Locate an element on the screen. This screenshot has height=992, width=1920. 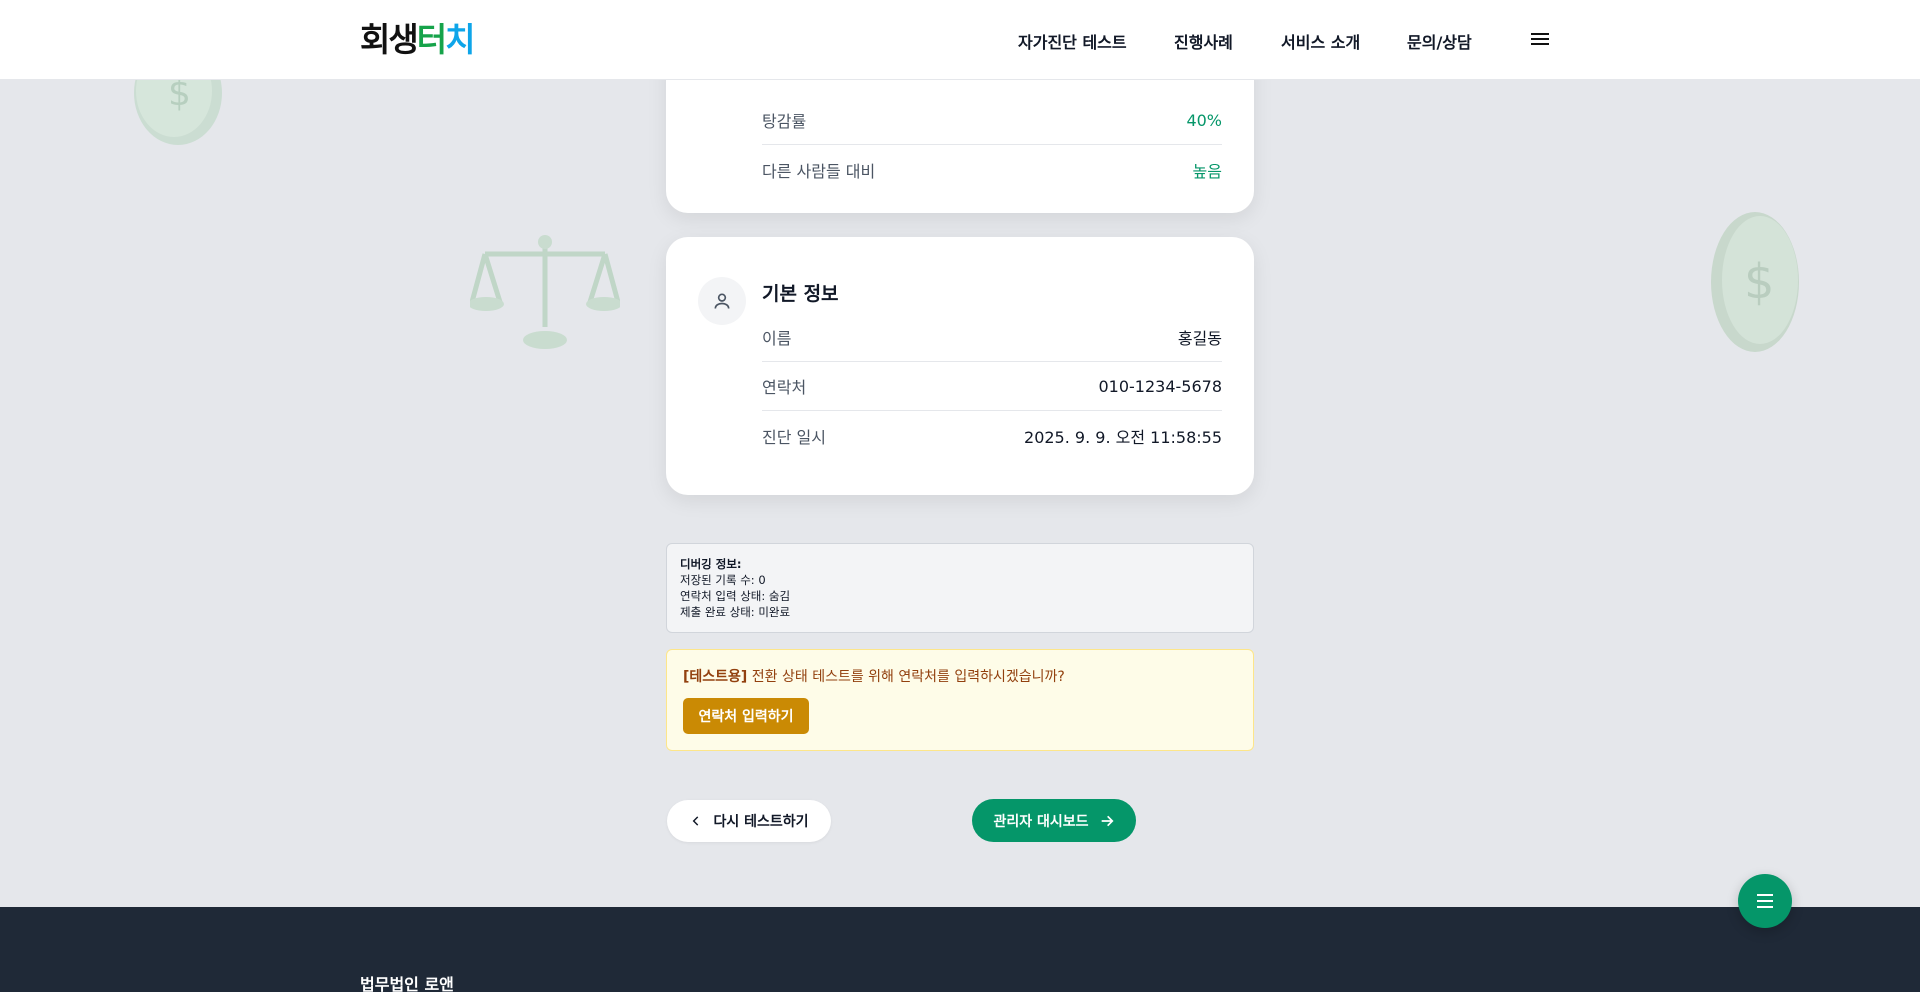
logo-part-3: 치 is located at coordinates (460, 39).